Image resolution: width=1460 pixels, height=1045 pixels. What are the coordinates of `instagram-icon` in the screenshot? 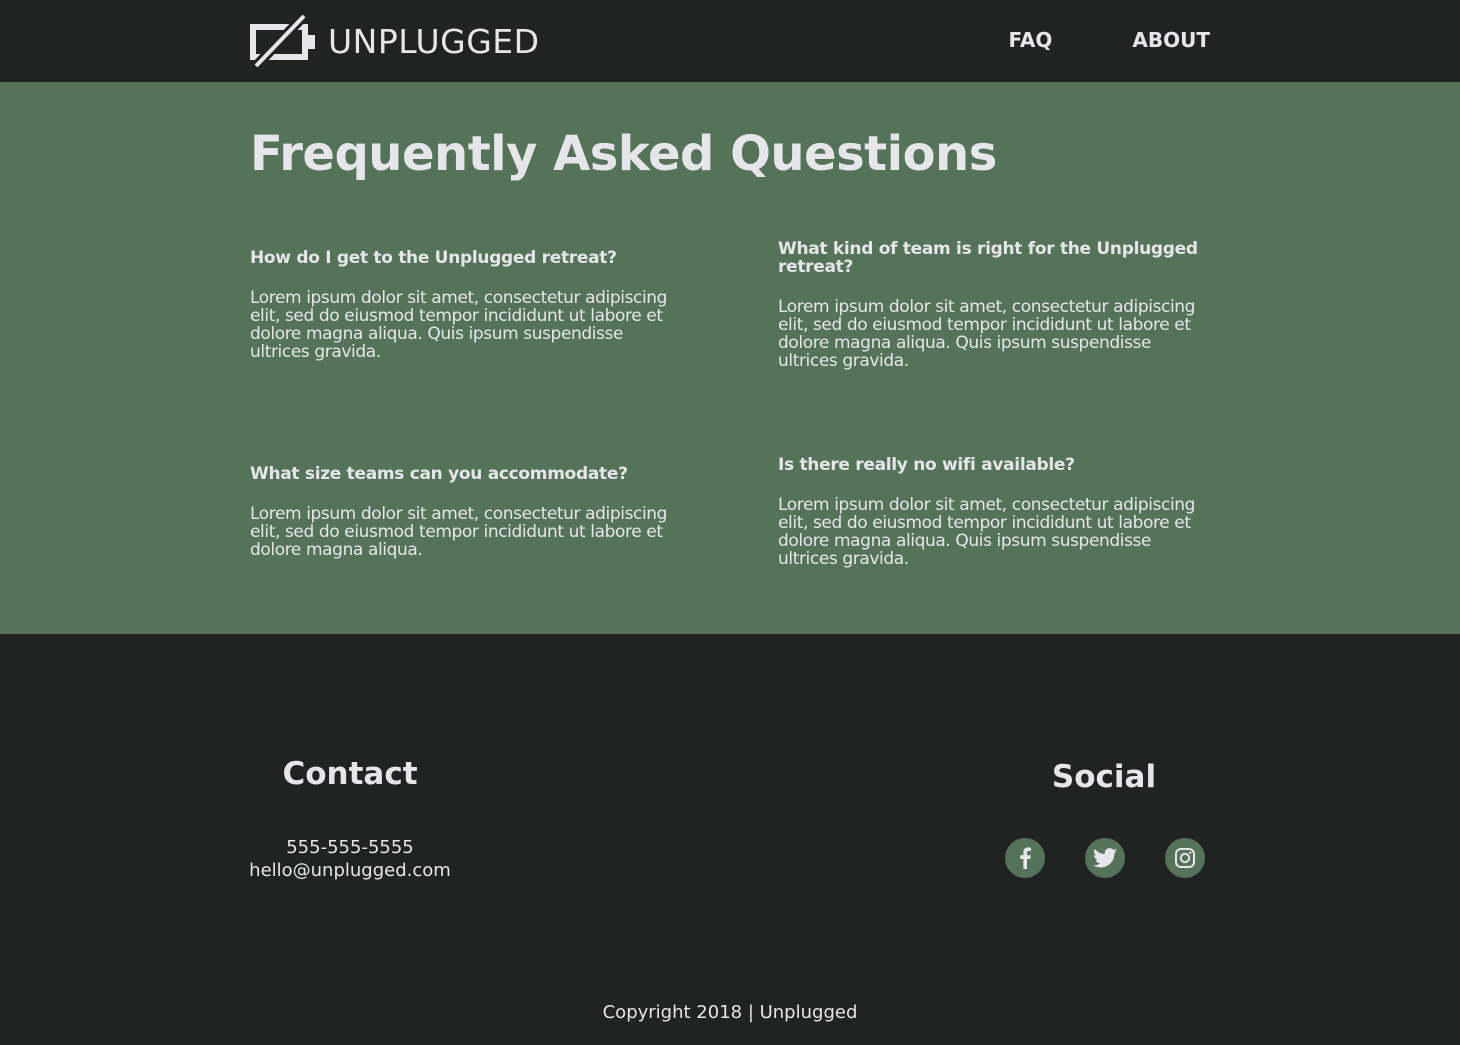 It's located at (1185, 858).